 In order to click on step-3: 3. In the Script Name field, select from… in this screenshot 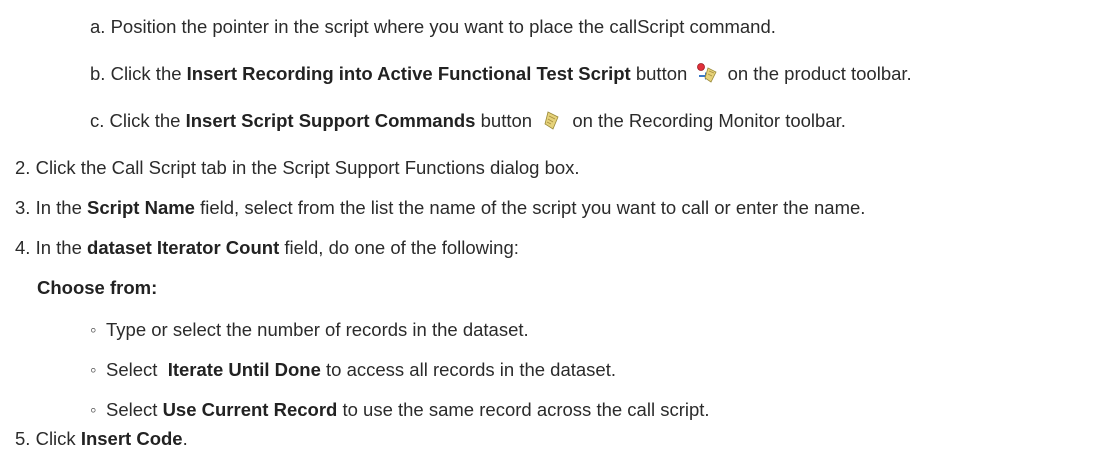, I will do `click(440, 208)`.